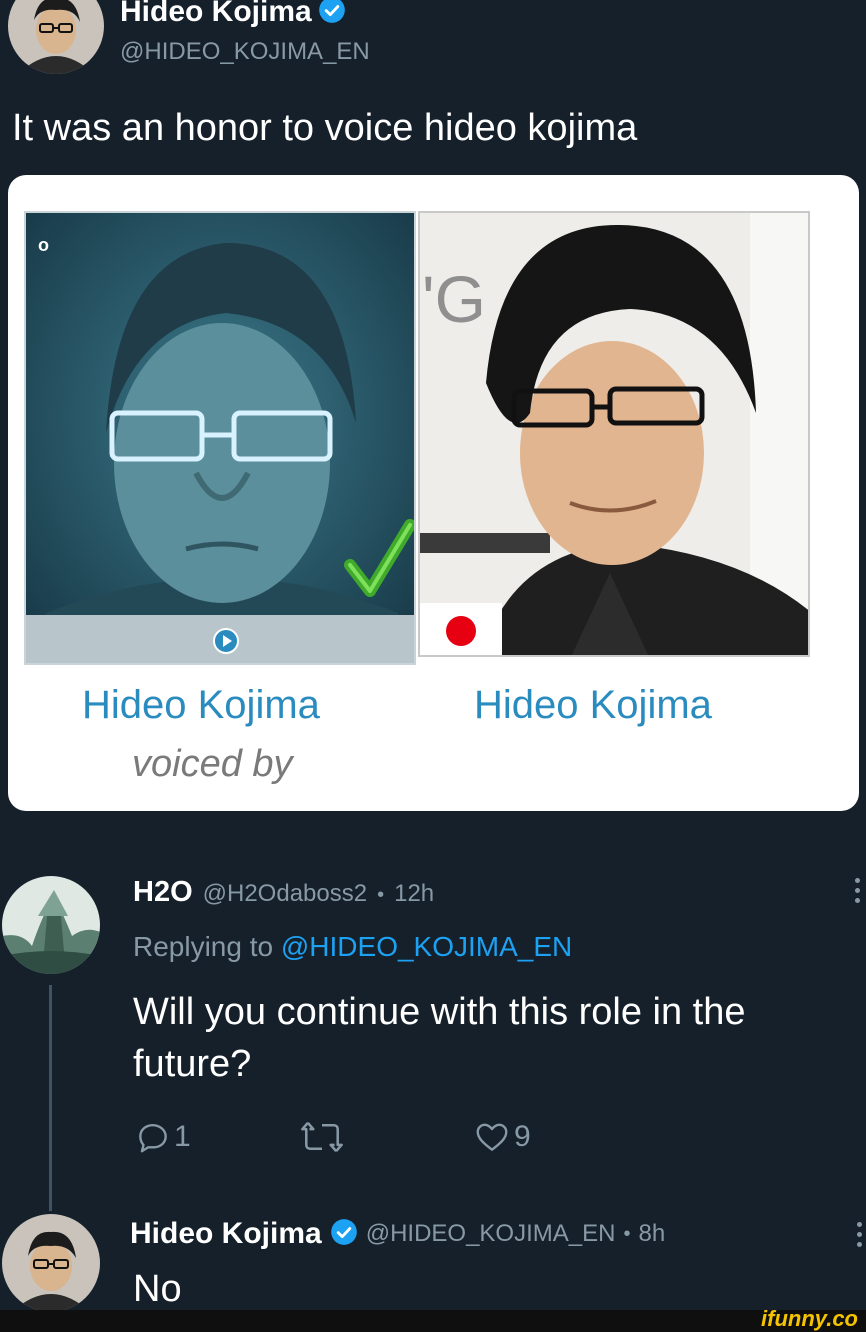 This screenshot has height=1332, width=866. What do you see at coordinates (226, 641) in the screenshot?
I see `play-voice-icon` at bounding box center [226, 641].